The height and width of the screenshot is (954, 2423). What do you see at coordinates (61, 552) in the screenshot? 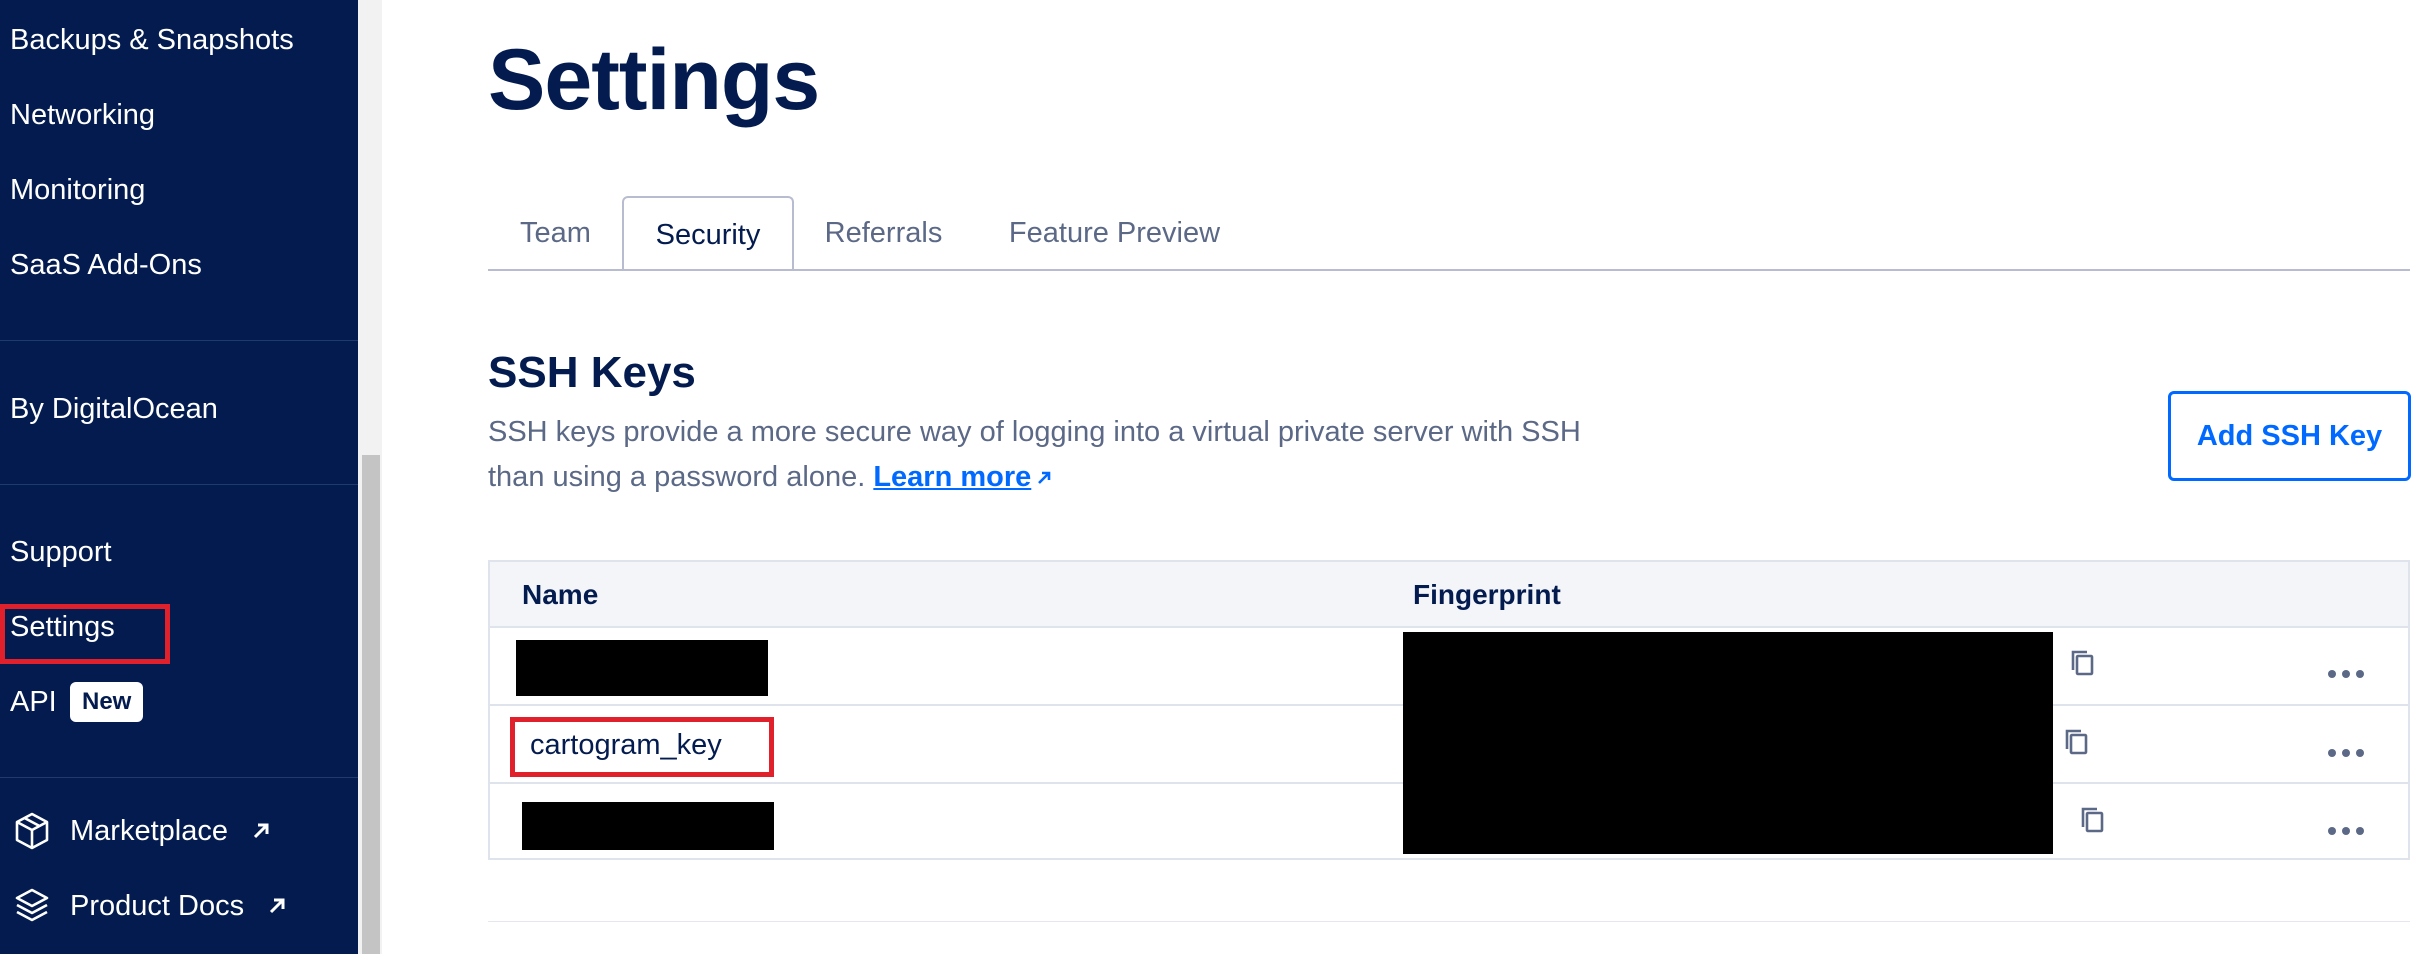
I see `sidebar-item-support: Support` at bounding box center [61, 552].